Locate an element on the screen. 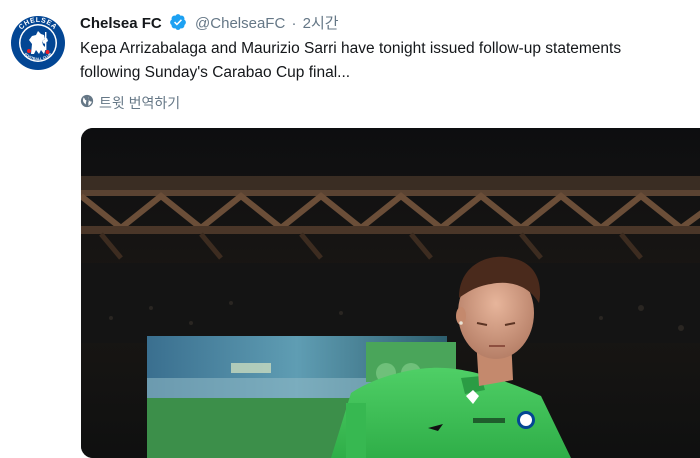 The height and width of the screenshot is (458, 700). author-name: Chelsea FC is located at coordinates (121, 23).